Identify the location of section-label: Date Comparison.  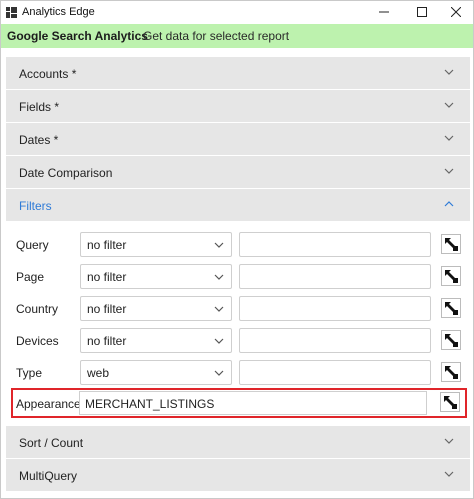
(66, 173).